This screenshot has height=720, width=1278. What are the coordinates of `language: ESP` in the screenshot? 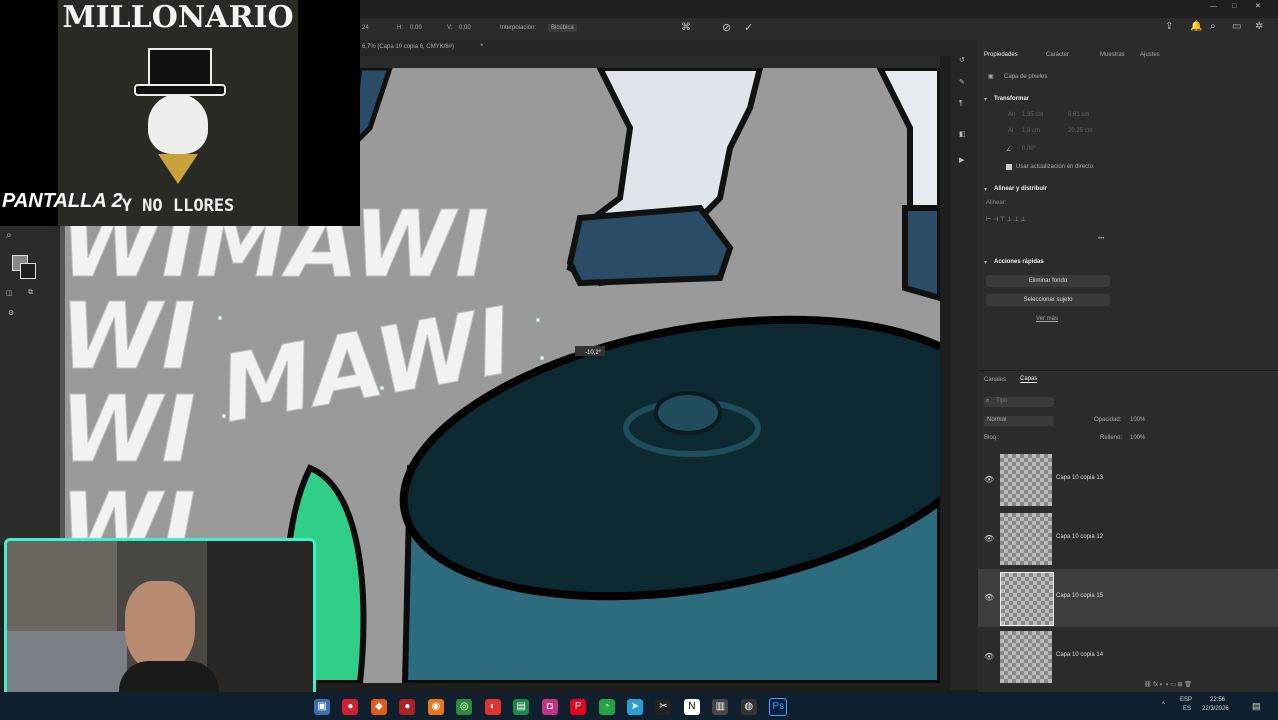 It's located at (1186, 700).